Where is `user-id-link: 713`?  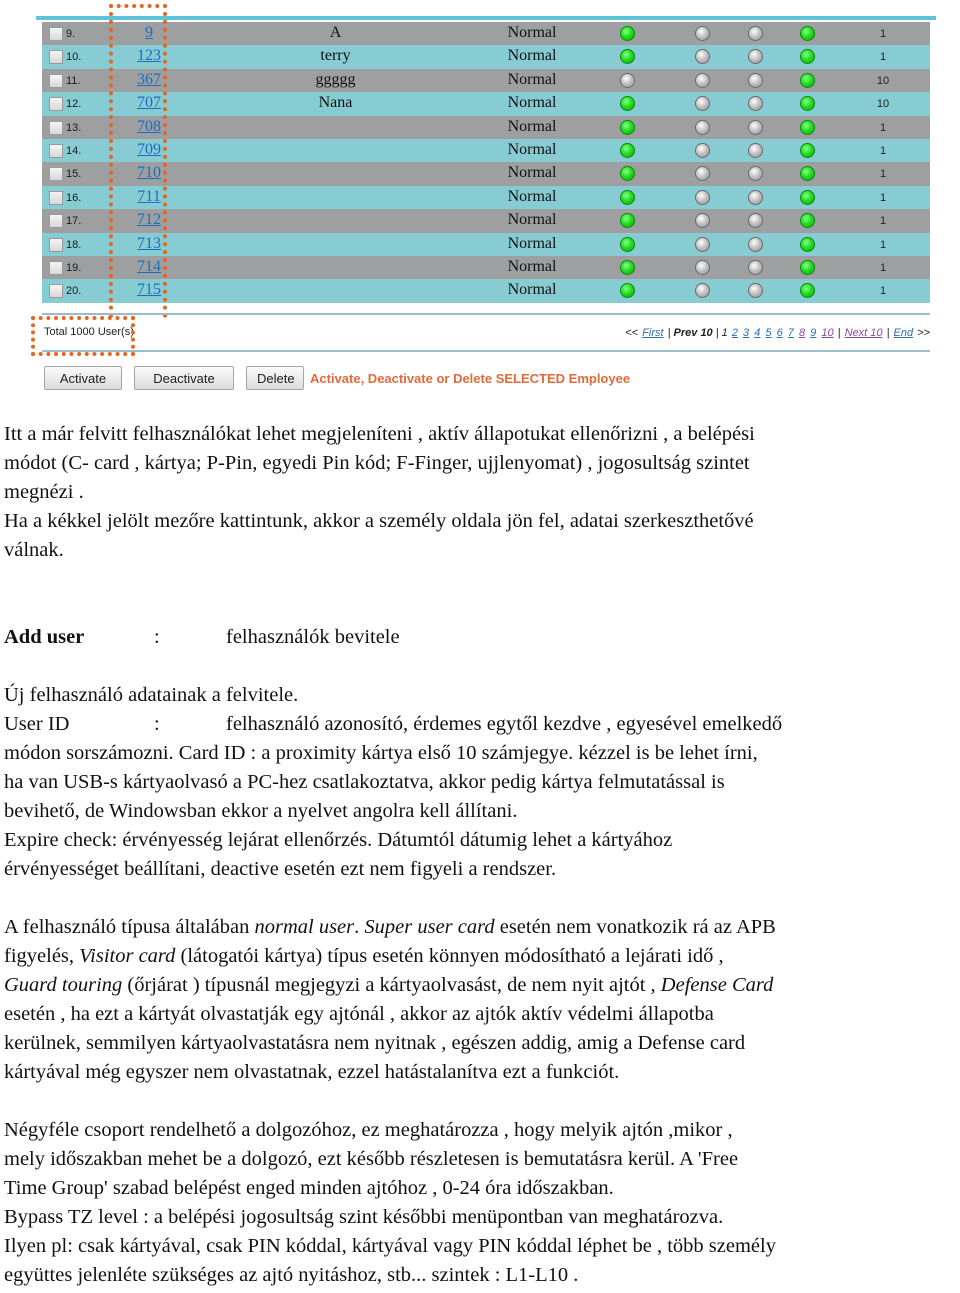
user-id-link: 713 is located at coordinates (149, 244).